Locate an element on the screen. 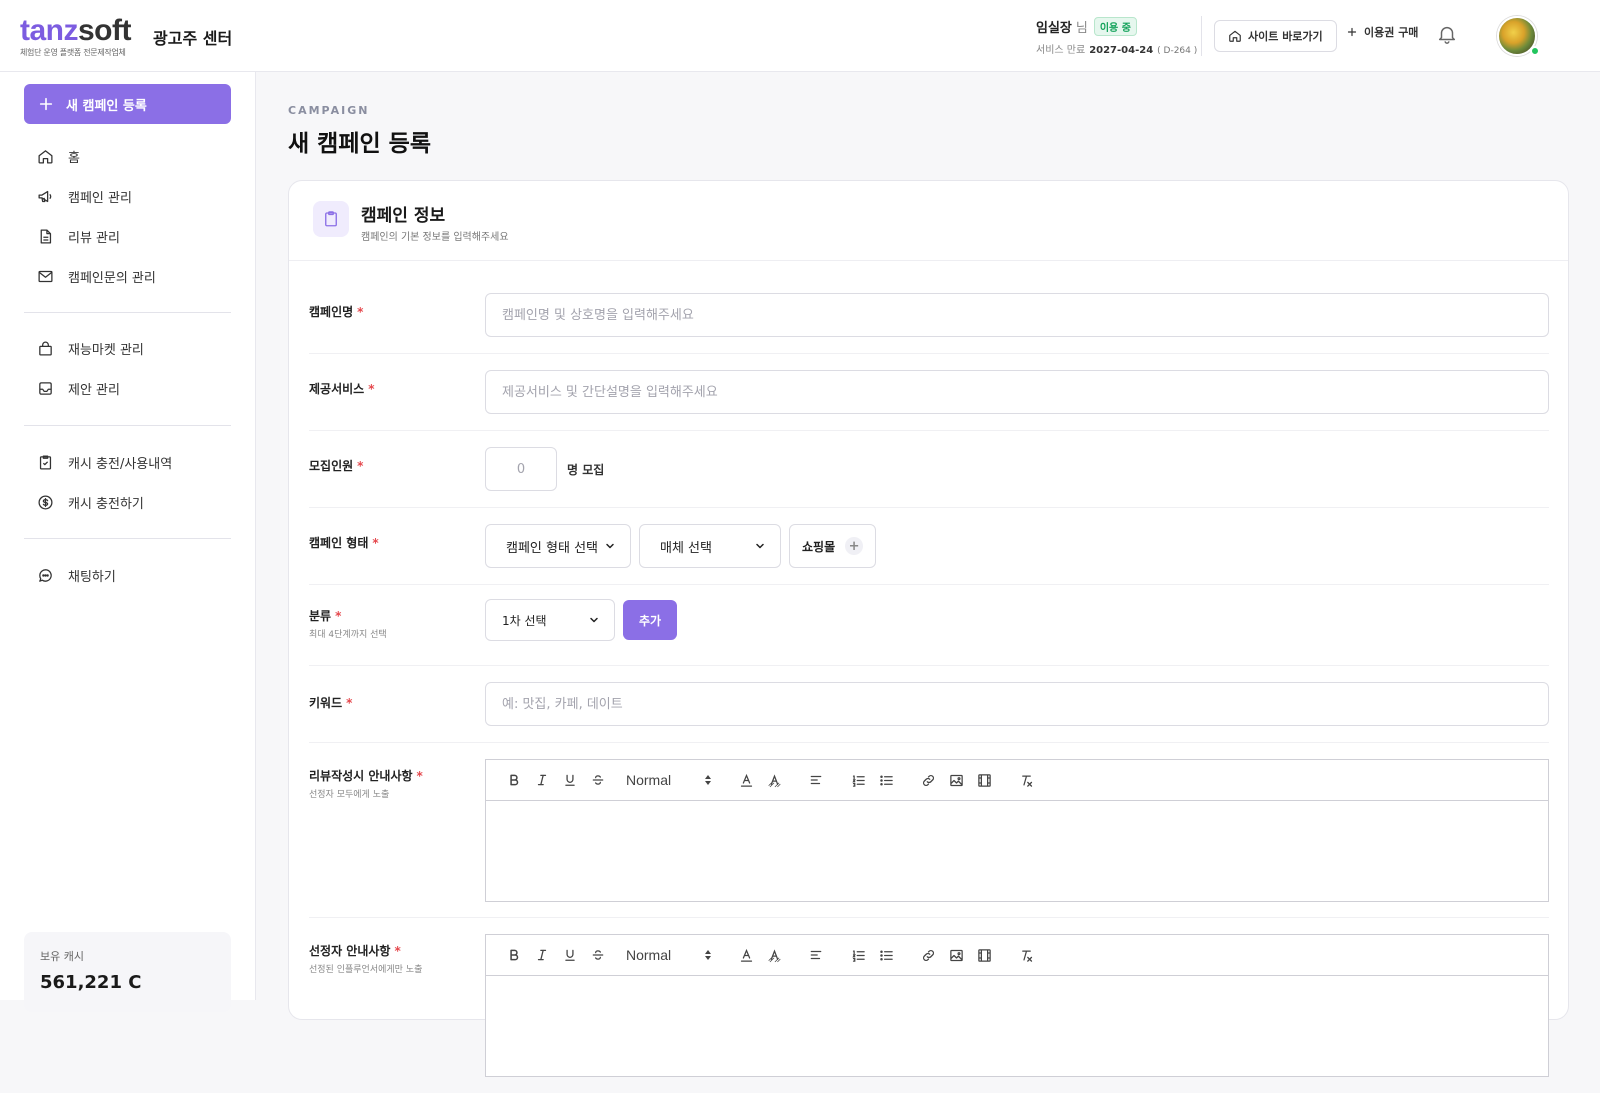 This screenshot has height=1093, width=1600. bold-icon is located at coordinates (514, 780).